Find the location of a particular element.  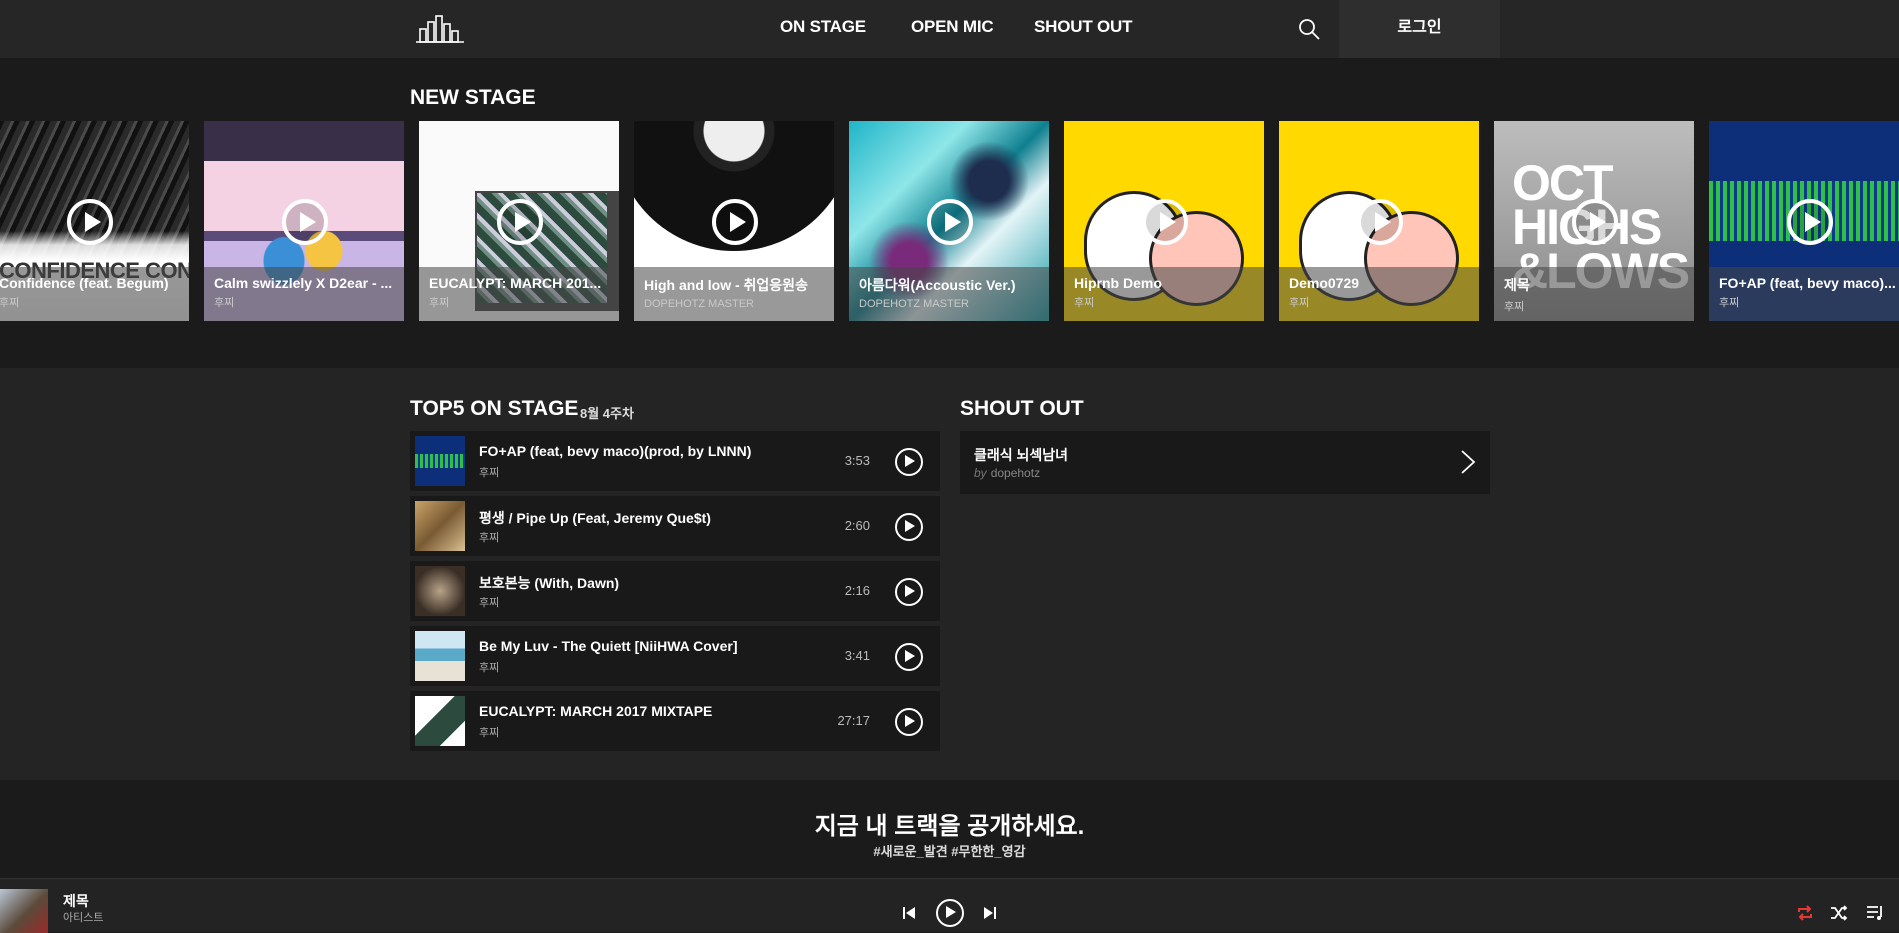

by-label: by is located at coordinates (980, 473).